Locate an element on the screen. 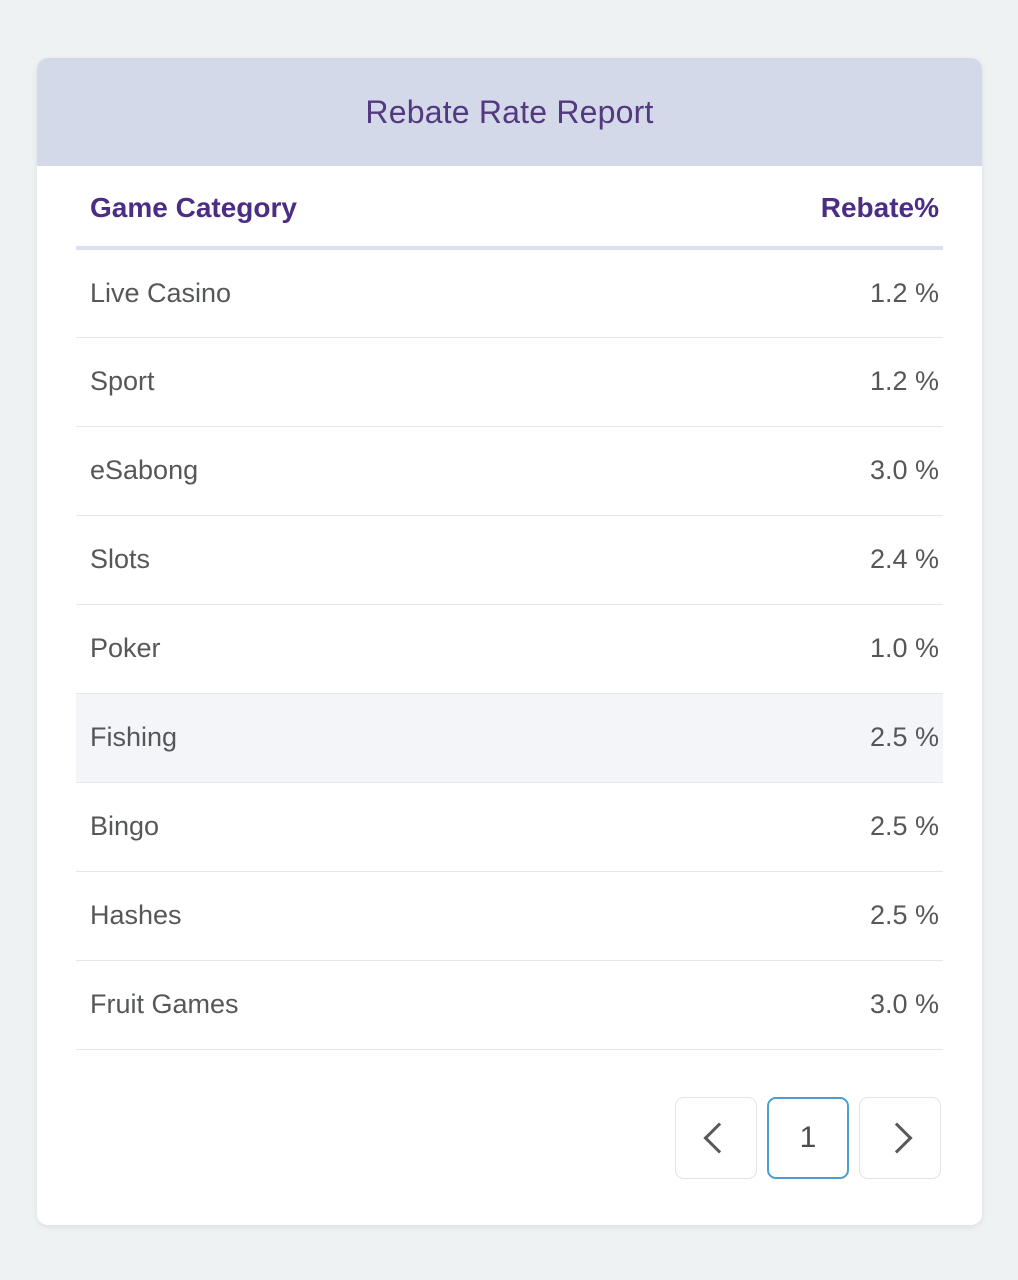 The width and height of the screenshot is (1018, 1280). cell-game-category: Poker is located at coordinates (293, 649).